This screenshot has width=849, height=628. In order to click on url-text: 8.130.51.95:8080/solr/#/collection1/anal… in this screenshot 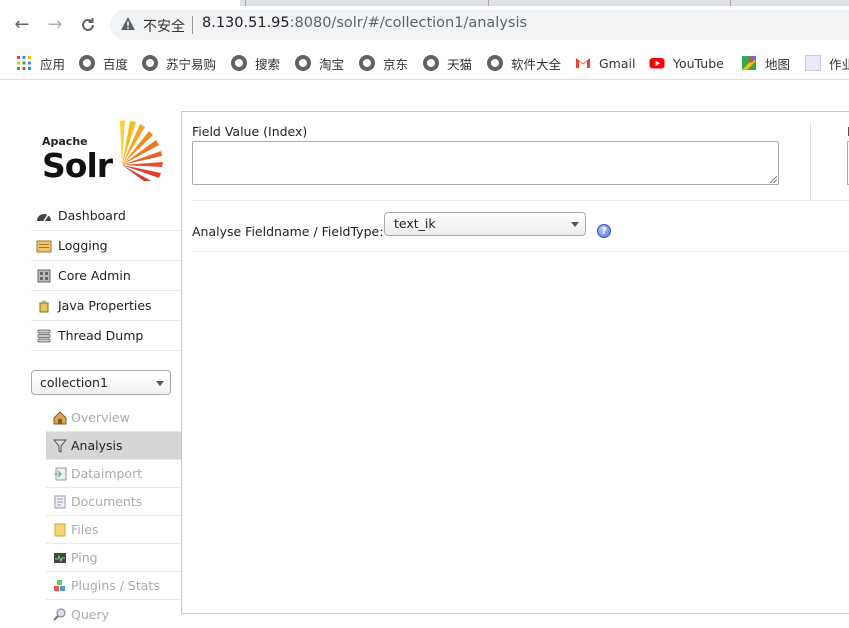, I will do `click(364, 23)`.